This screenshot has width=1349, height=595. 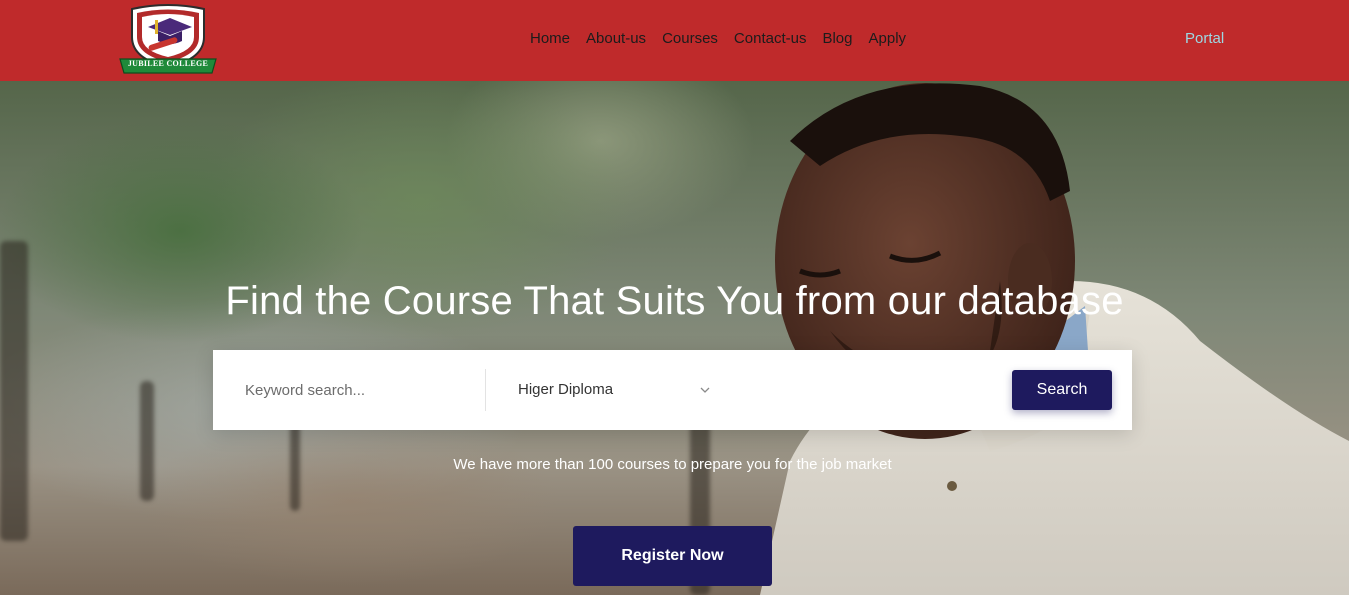 What do you see at coordinates (1062, 390) in the screenshot?
I see `search-button: Search` at bounding box center [1062, 390].